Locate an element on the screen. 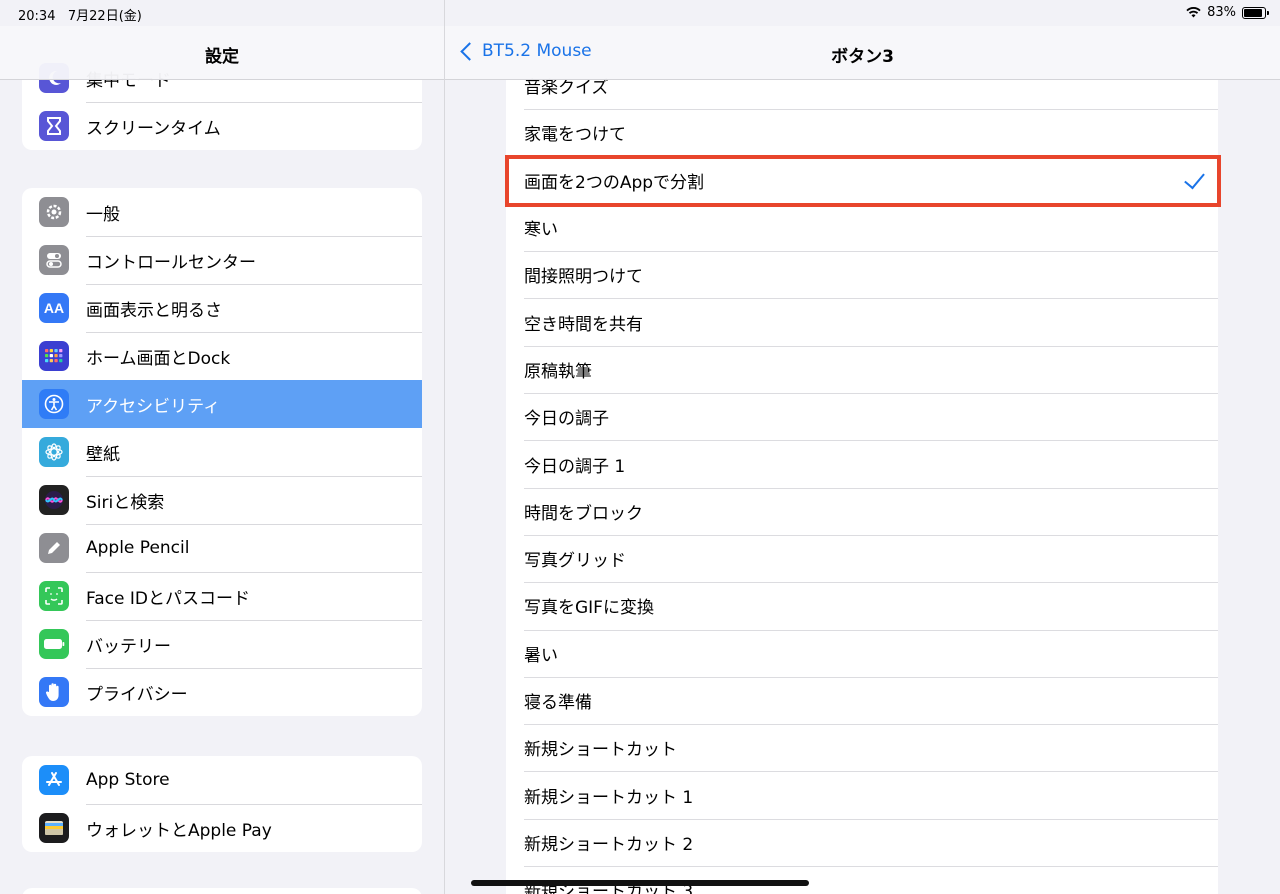 This screenshot has width=1280, height=894. shortcut-label: 今日の調子 is located at coordinates (566, 419).